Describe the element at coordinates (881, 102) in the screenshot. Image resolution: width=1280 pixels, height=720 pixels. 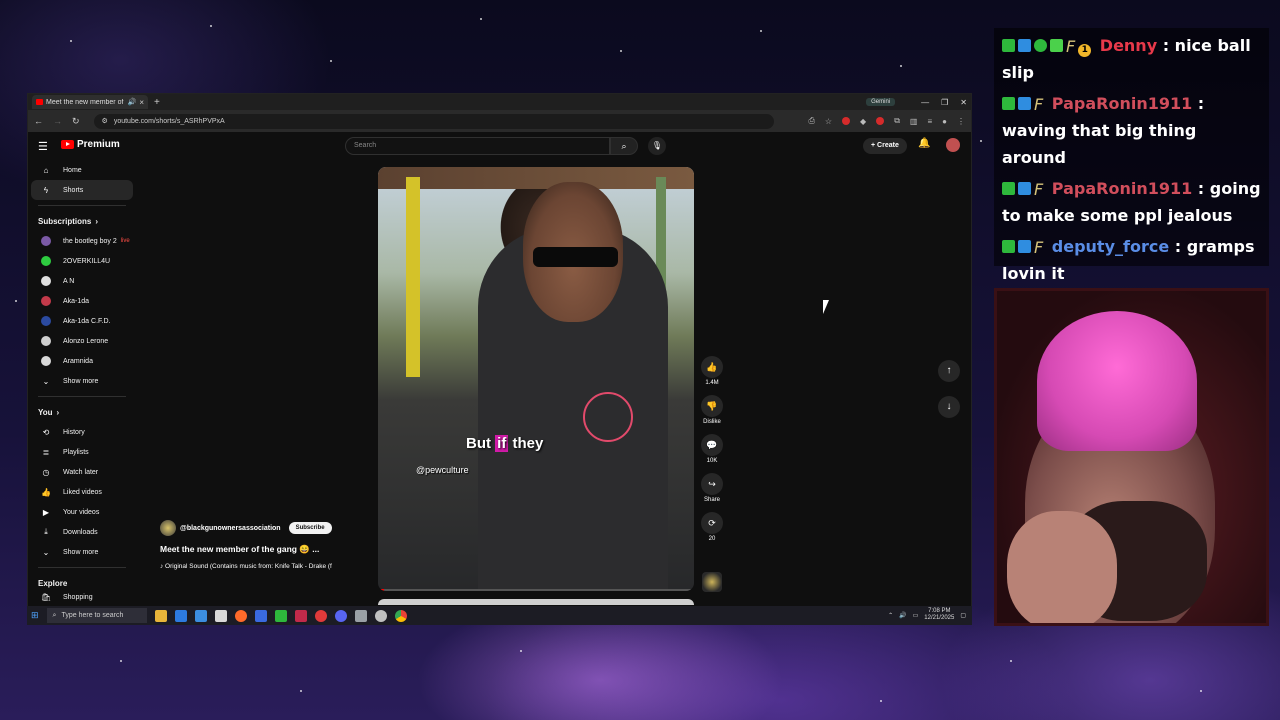
I see `gemini-button: Gemini` at that location.